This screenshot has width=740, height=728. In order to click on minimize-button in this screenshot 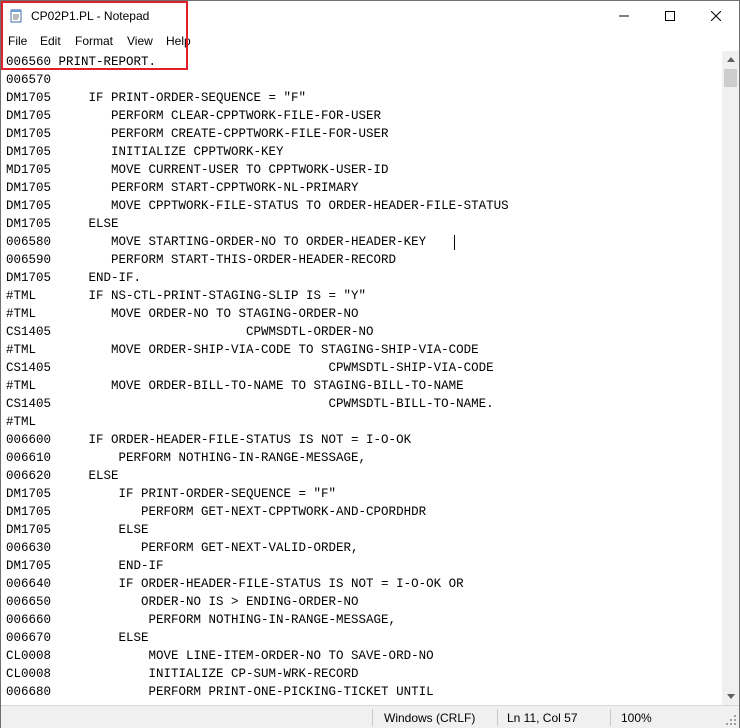, I will do `click(624, 16)`.